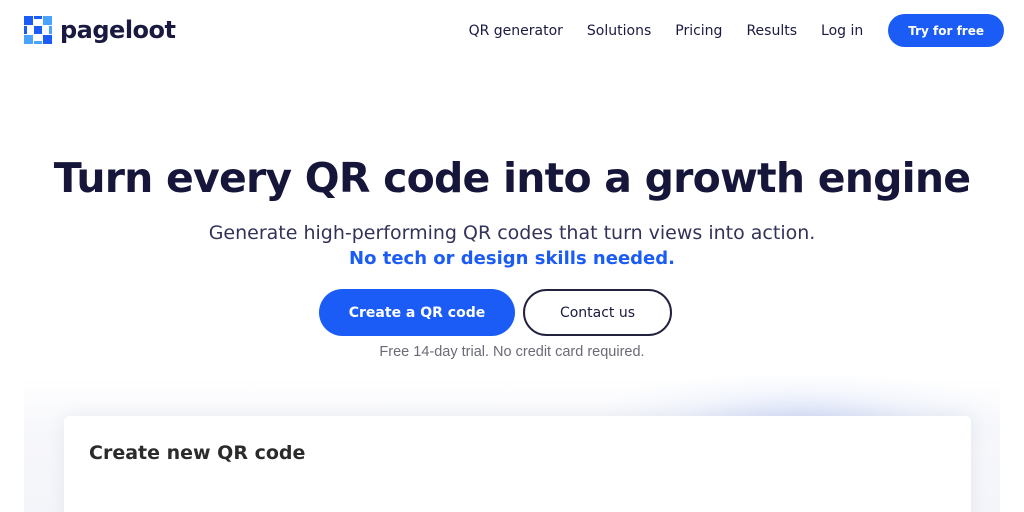 Image resolution: width=1024 pixels, height=512 pixels. I want to click on logo: pageloot, so click(100, 30).